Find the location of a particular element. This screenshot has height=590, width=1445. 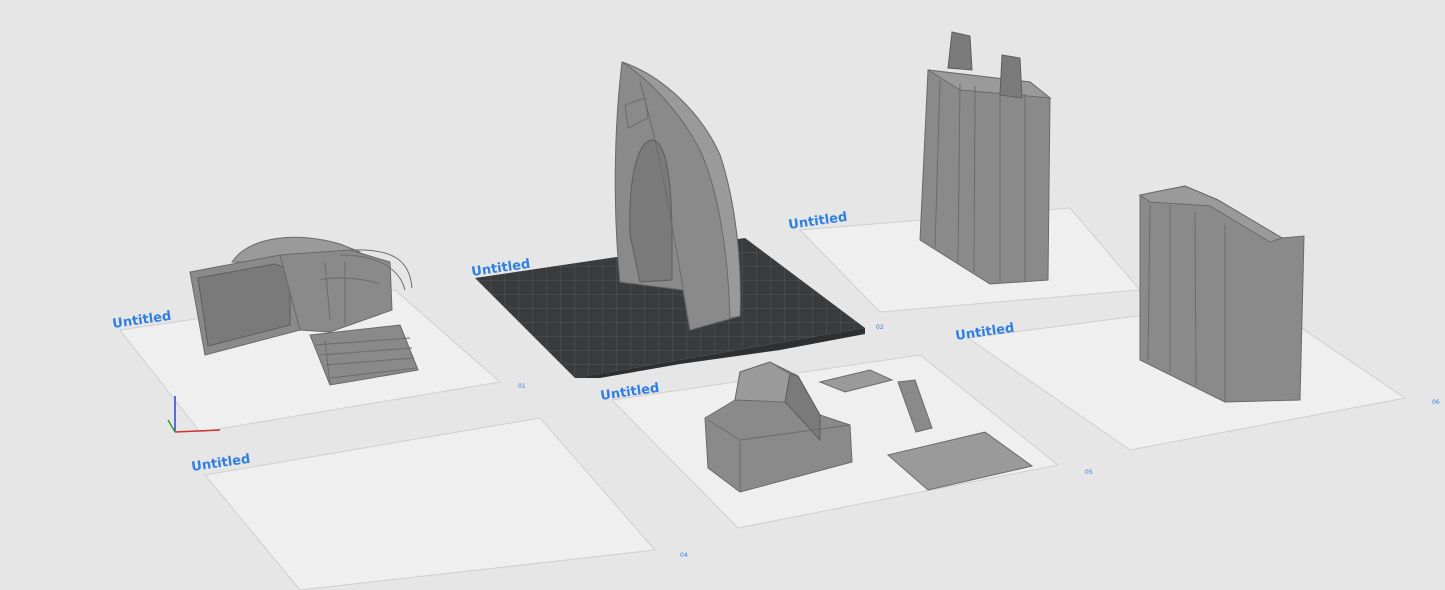

plate-number: 02 is located at coordinates (880, 327).